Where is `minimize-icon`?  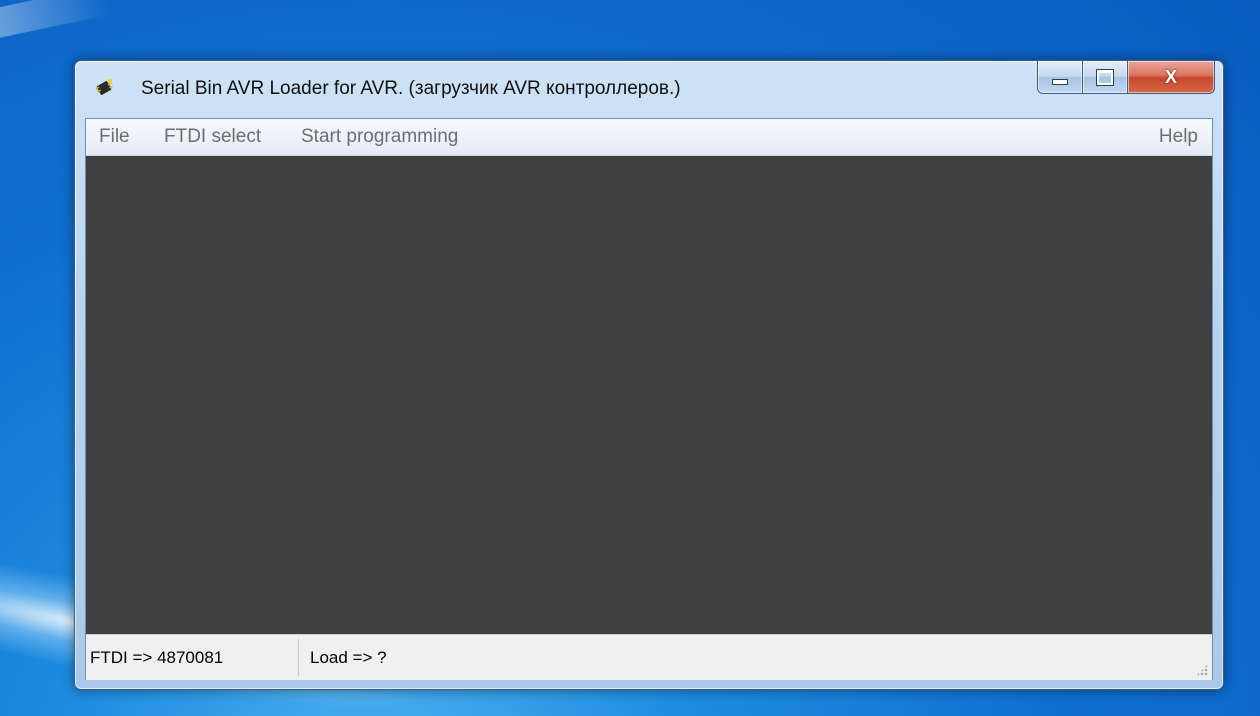
minimize-icon is located at coordinates (1060, 82).